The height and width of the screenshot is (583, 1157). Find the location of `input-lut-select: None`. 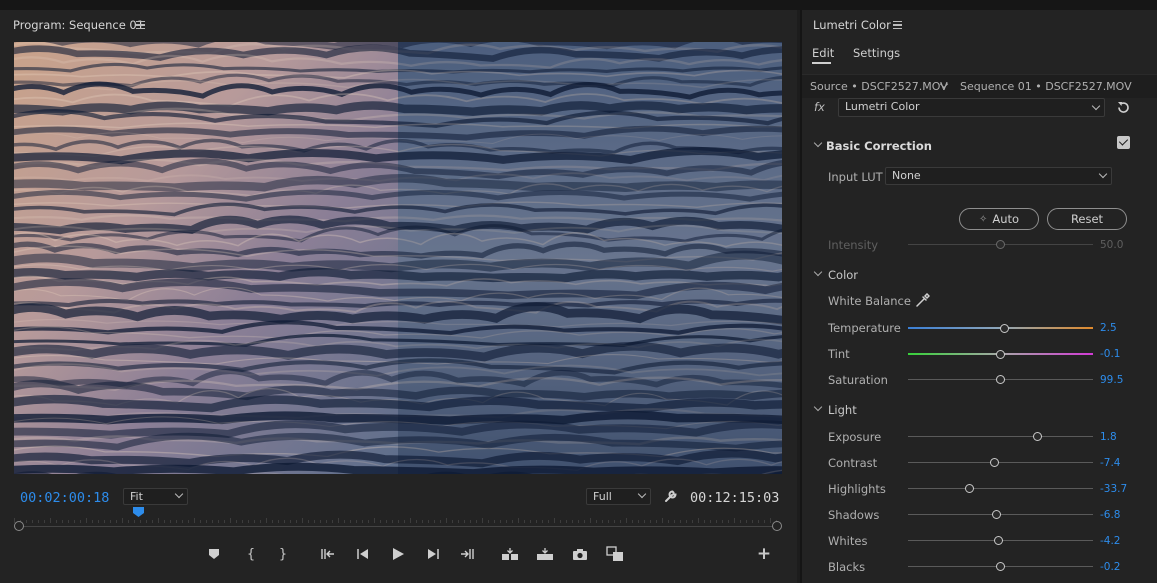

input-lut-select: None is located at coordinates (998, 176).